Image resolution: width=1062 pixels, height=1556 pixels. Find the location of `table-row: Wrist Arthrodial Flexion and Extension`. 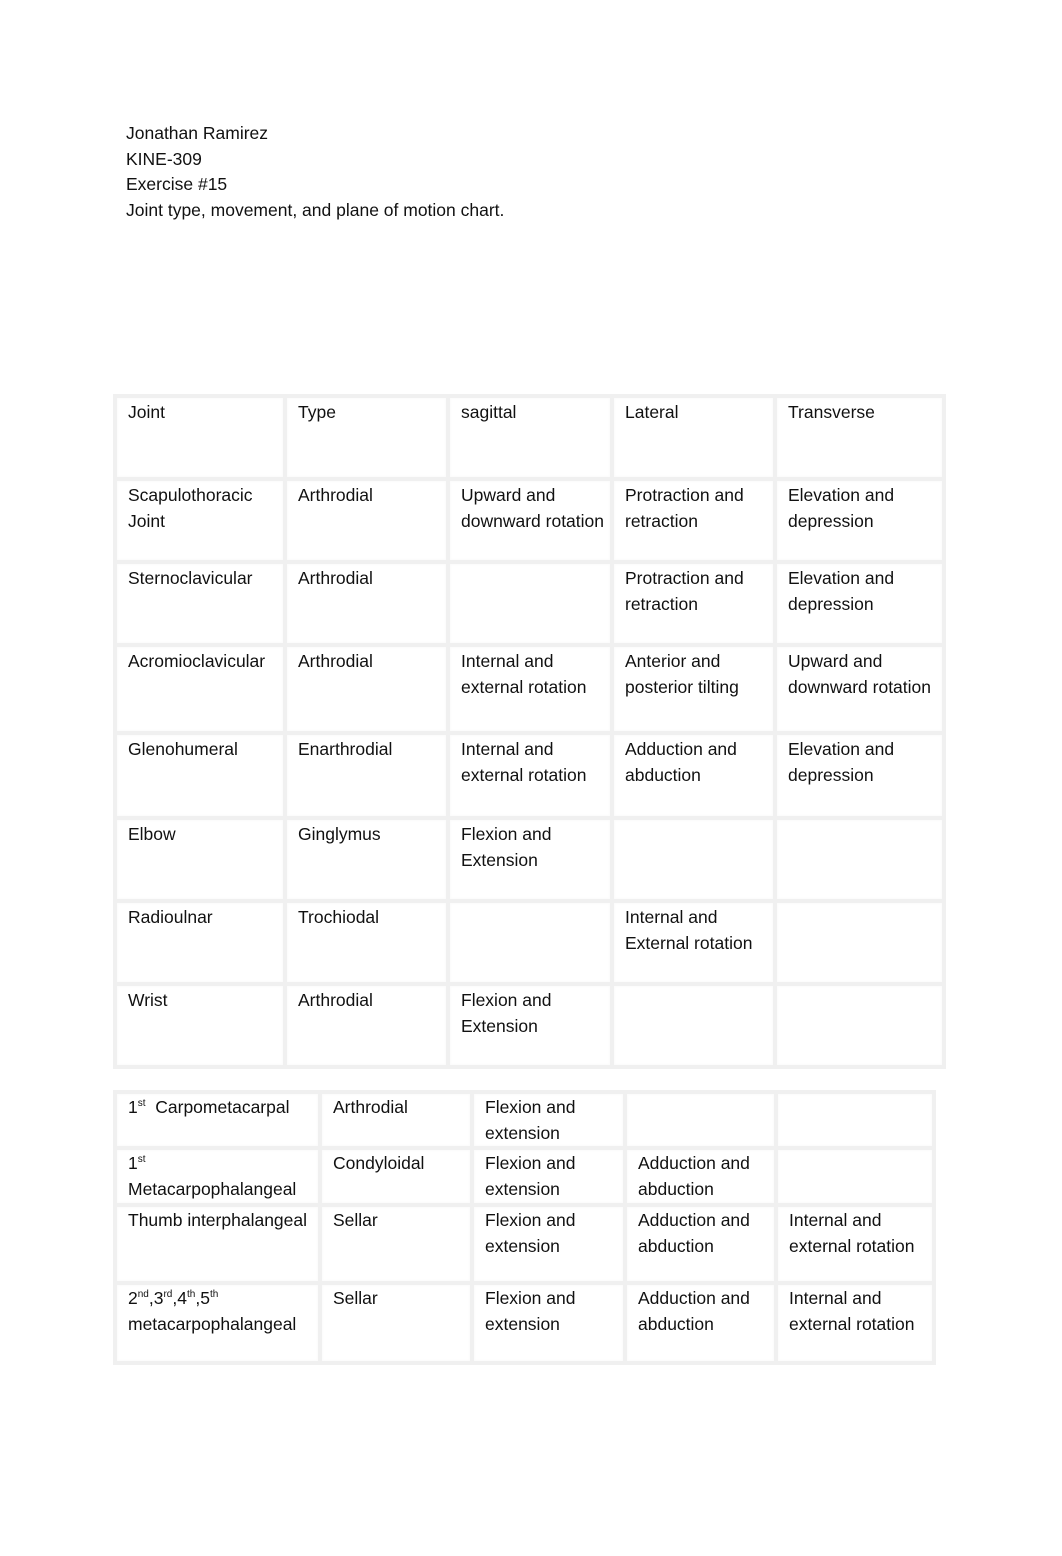

table-row: Wrist Arthrodial Flexion and Extension is located at coordinates (529, 1025).